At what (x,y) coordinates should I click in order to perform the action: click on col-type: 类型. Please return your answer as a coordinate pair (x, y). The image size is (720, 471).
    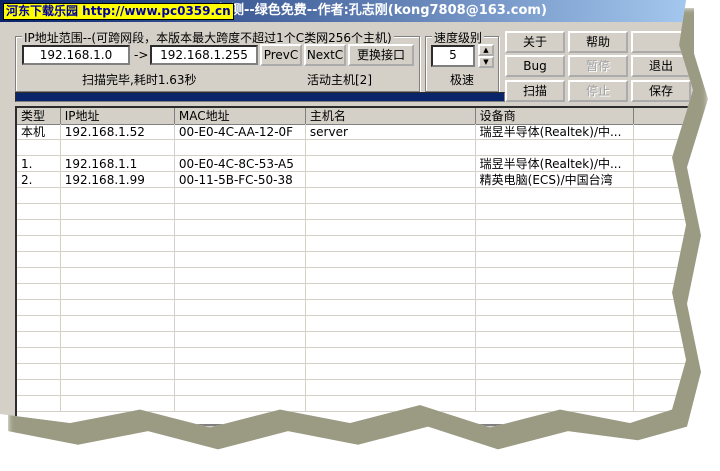
    Looking at the image, I should click on (39, 116).